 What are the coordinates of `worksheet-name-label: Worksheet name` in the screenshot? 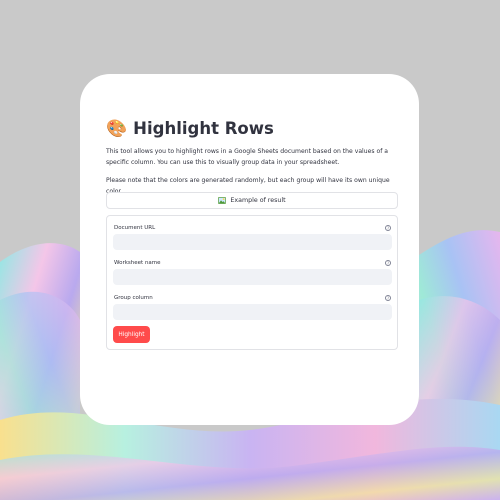 It's located at (137, 263).